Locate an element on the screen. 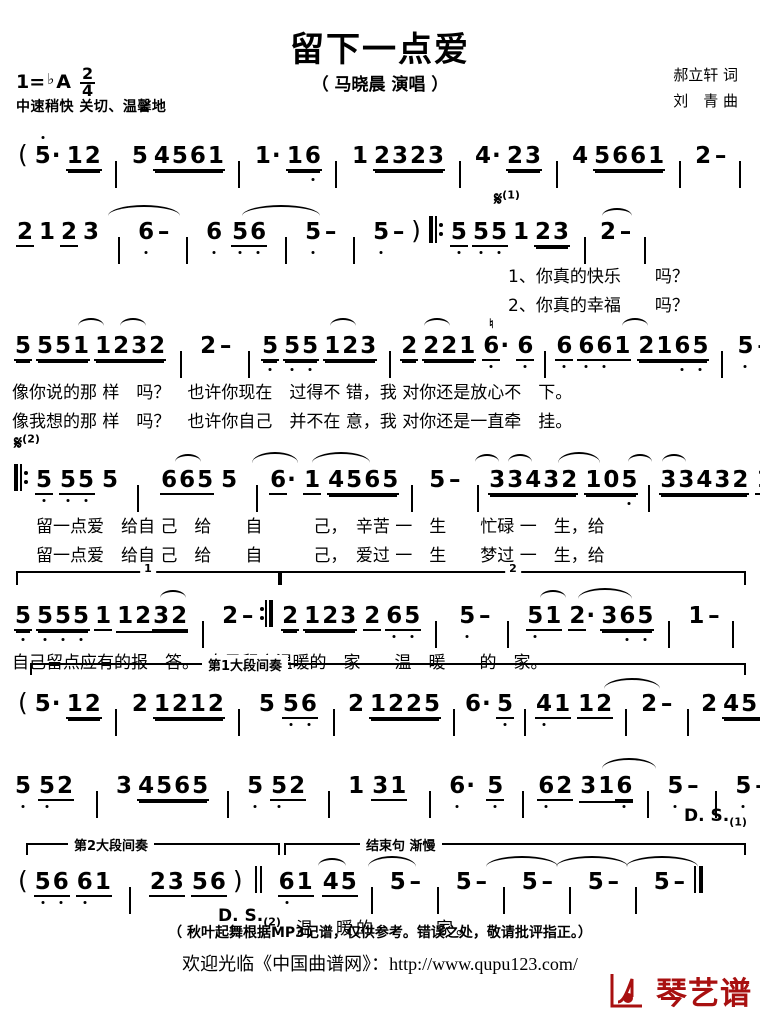 The width and height of the screenshot is (760, 1021). lyrics-row-2a: 1、你真的快乐 吗？ is located at coordinates (380, 274).